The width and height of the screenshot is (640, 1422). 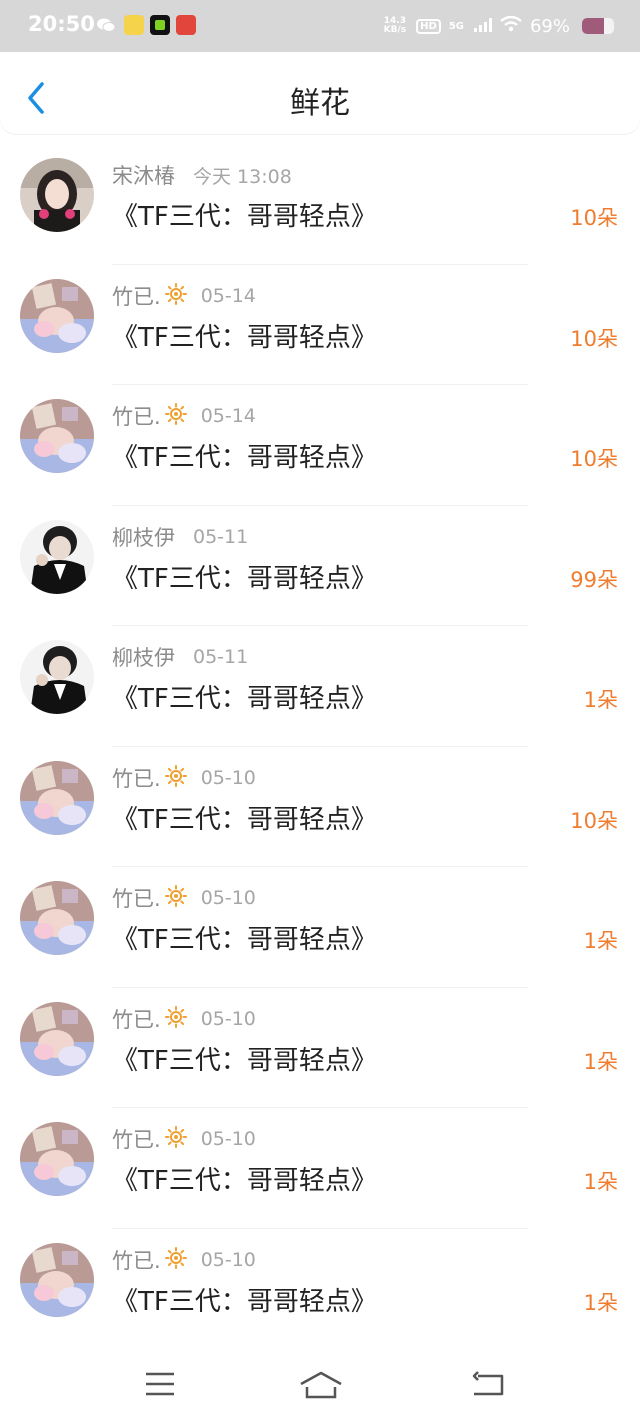 I want to click on network-type: 5G, so click(x=456, y=26).